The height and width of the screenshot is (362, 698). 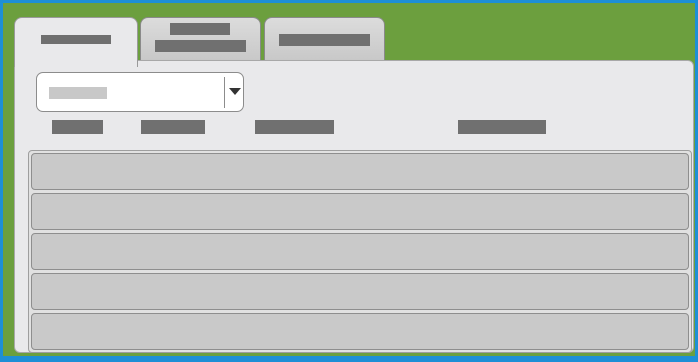 I want to click on tab-2-label, so click(x=200, y=46).